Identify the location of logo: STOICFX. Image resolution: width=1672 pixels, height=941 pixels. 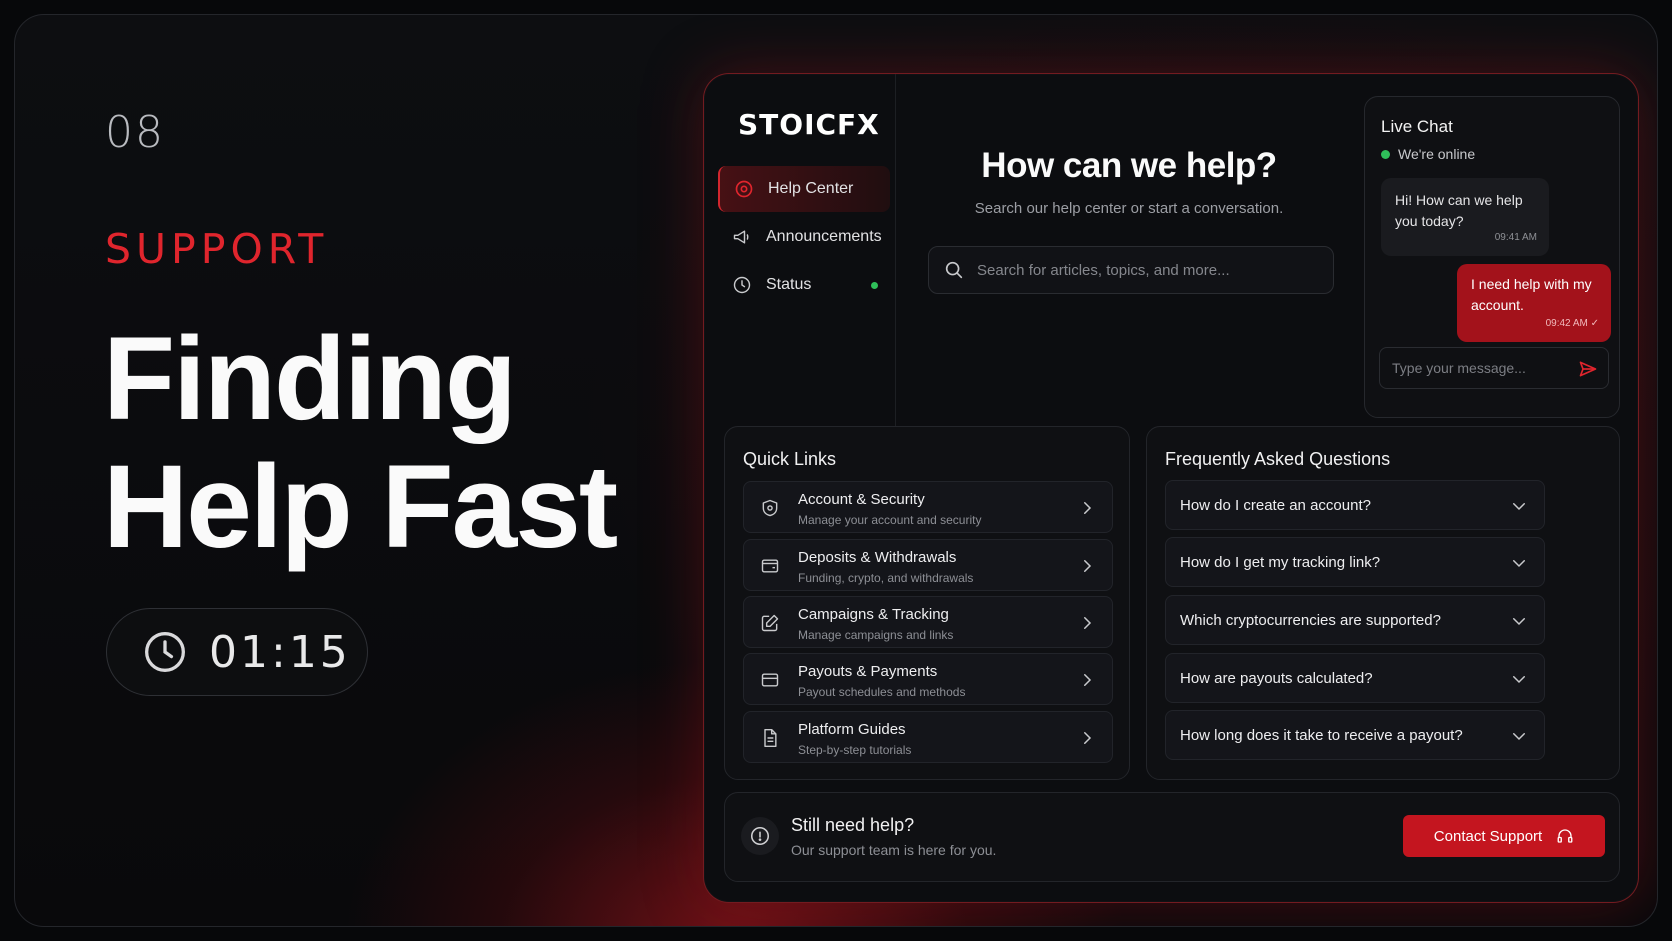
(809, 124).